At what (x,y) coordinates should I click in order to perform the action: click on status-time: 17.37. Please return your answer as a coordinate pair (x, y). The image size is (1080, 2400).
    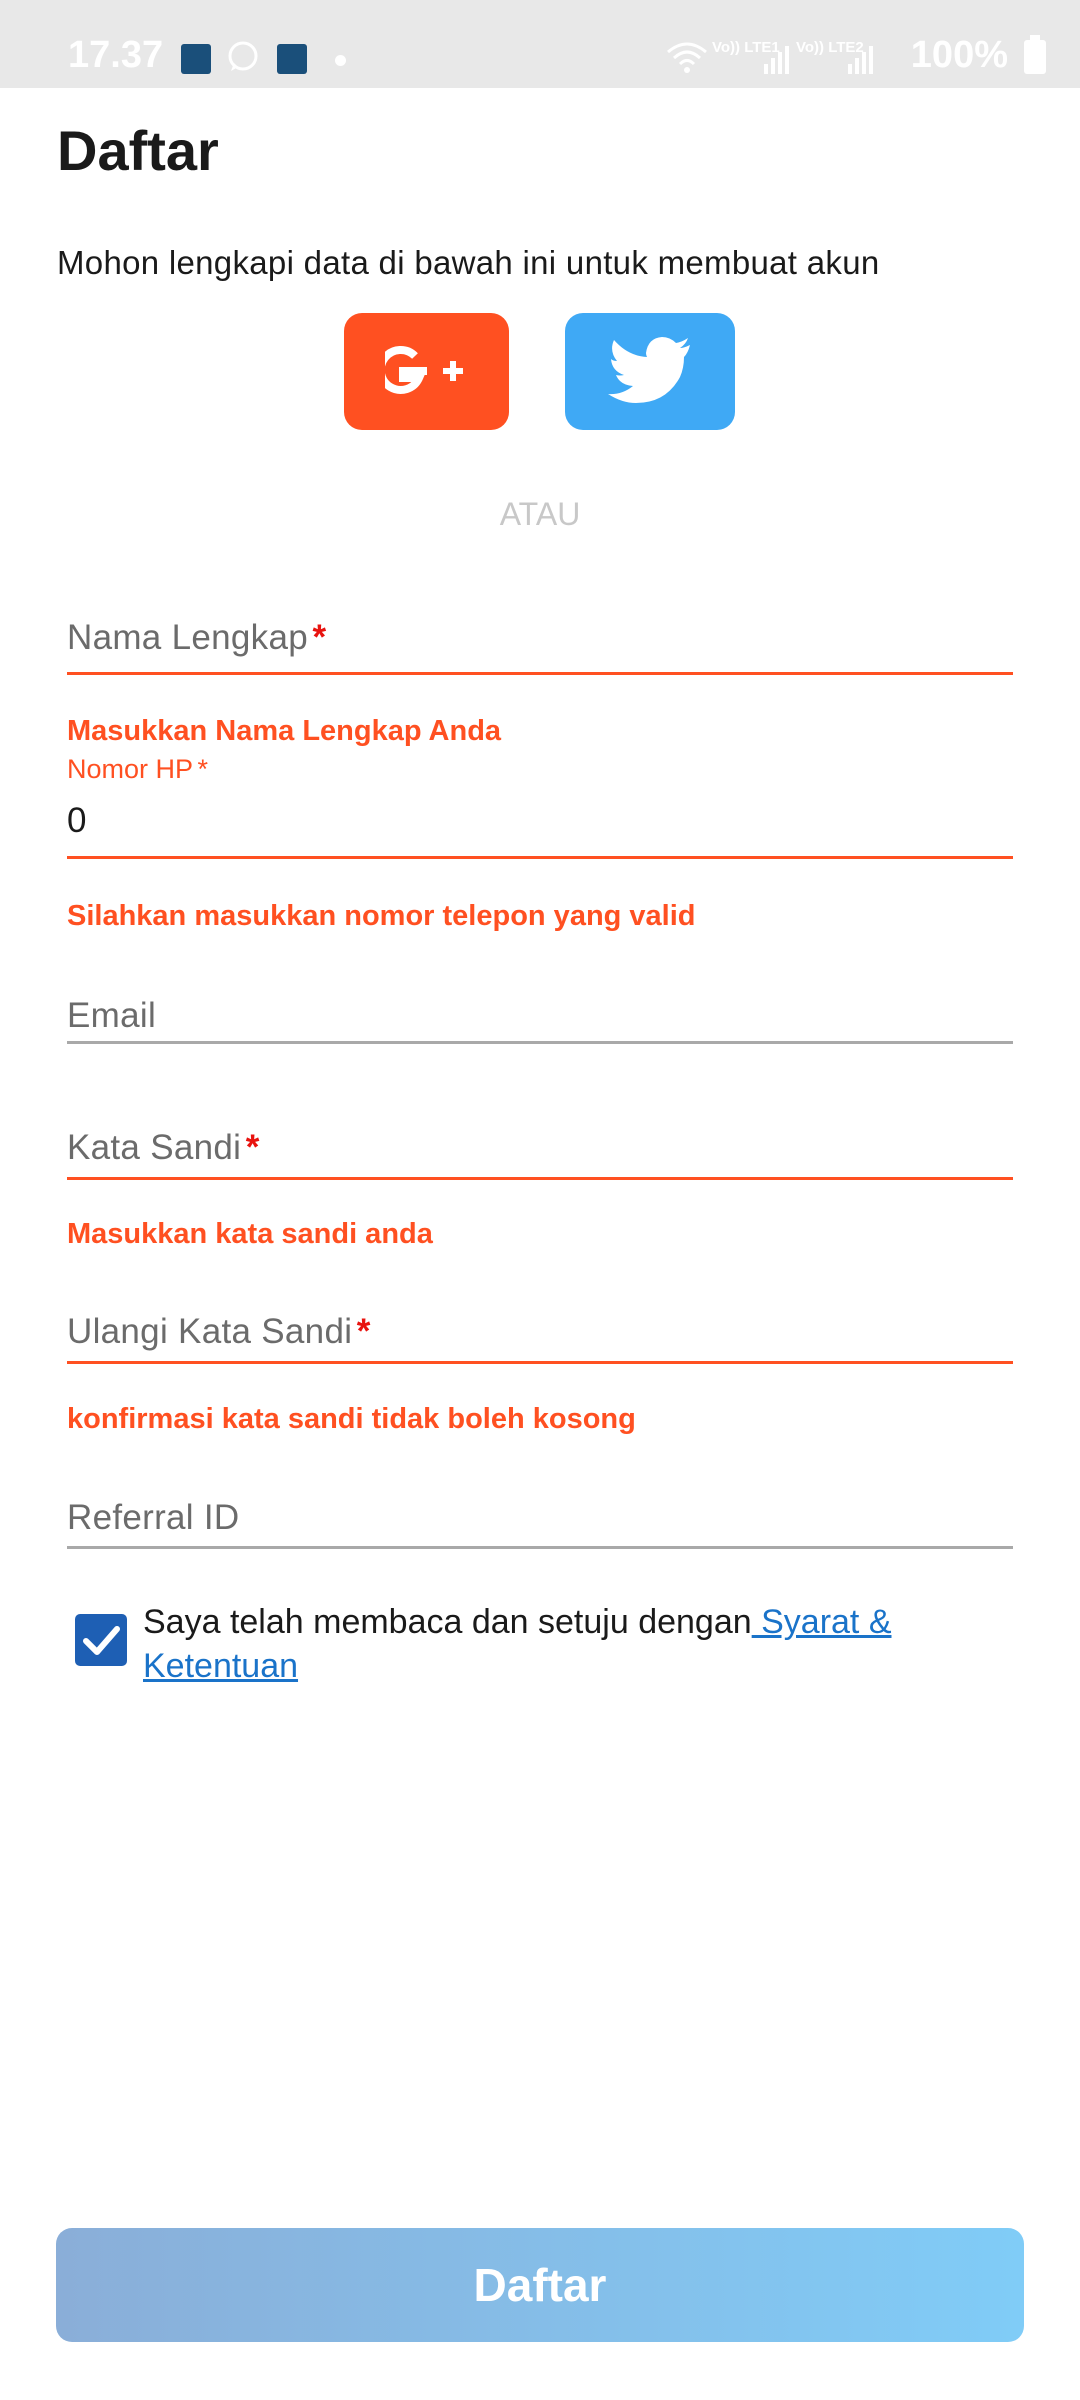
    Looking at the image, I should click on (116, 55).